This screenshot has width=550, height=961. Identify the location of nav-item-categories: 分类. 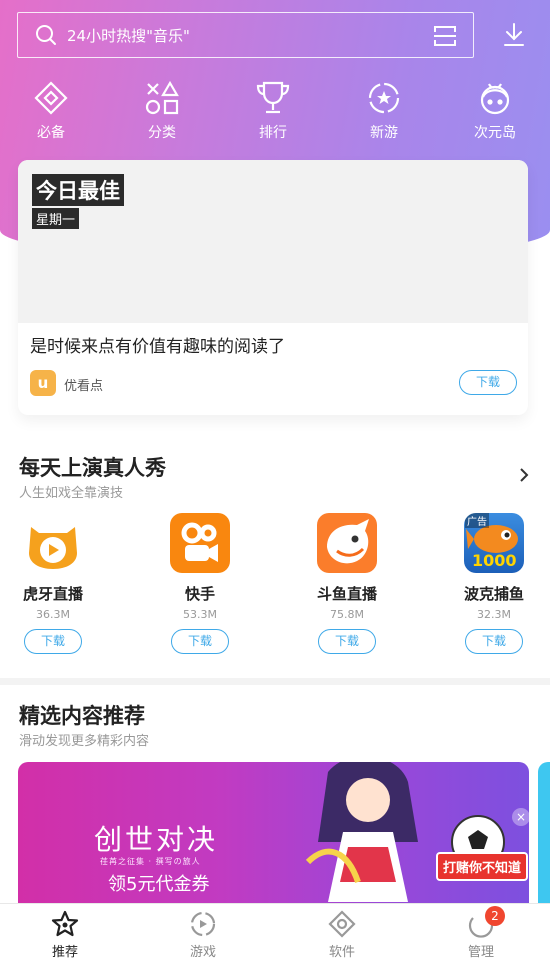
(162, 111).